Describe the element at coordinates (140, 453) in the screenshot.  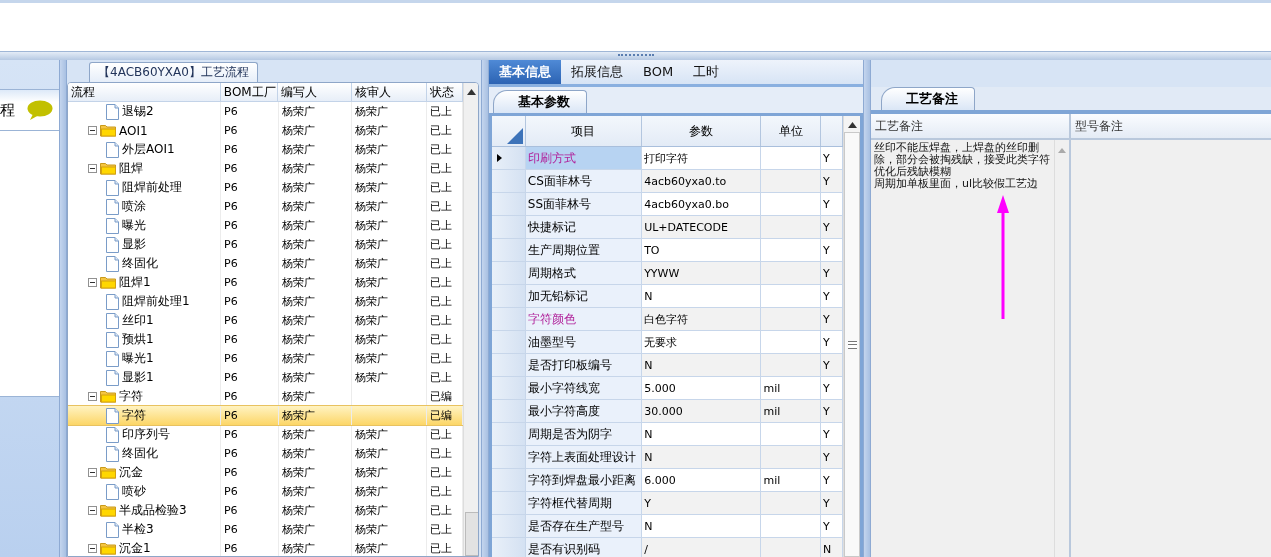
I see `step-name: 终固化` at that location.